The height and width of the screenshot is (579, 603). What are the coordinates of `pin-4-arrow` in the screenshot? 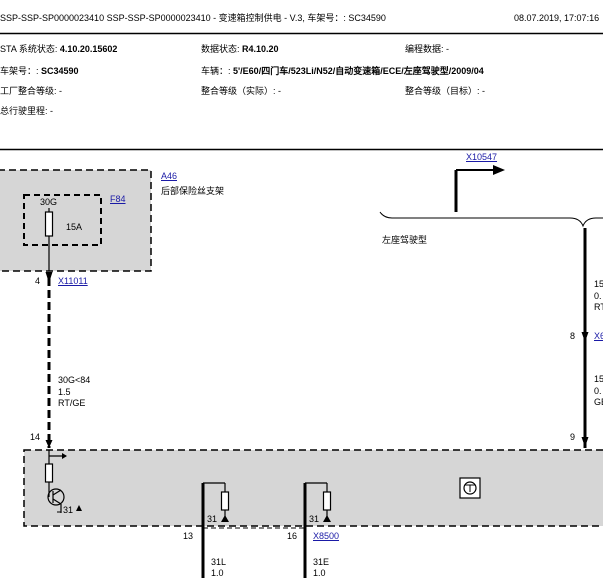 It's located at (49, 277).